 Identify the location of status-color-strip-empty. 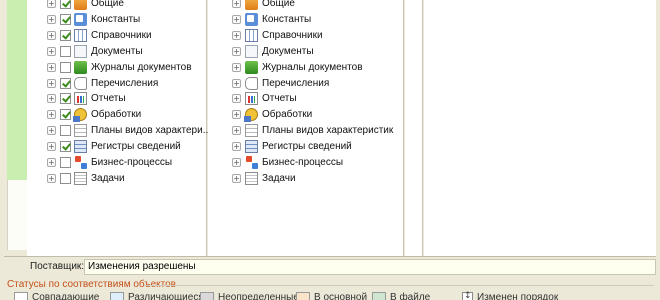
(17, 215).